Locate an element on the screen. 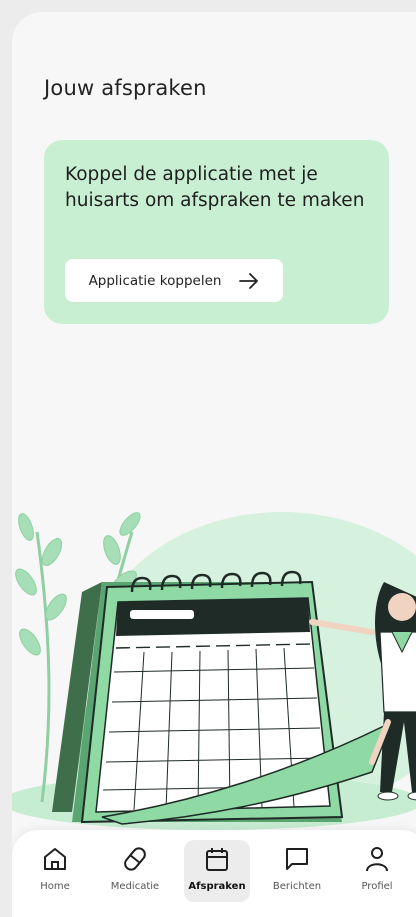  nav-label-medicatie: Medicatie is located at coordinates (135, 886).